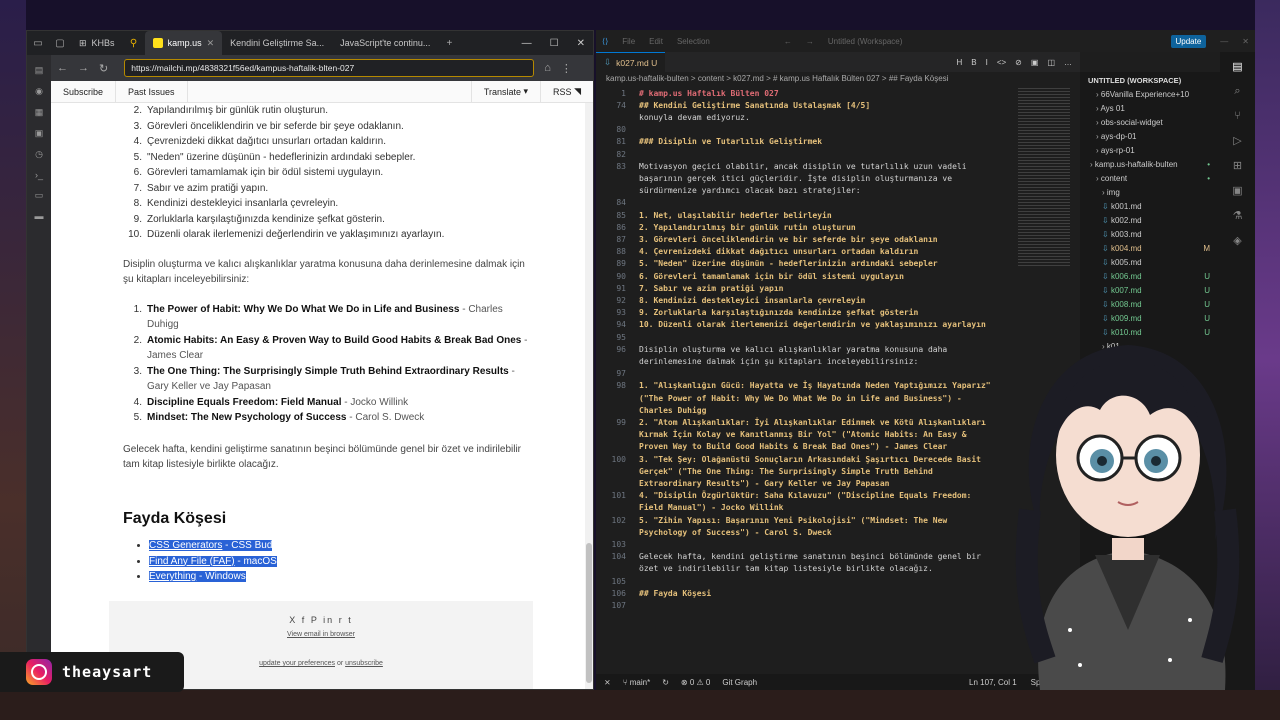  I want to click on sync-icon: ↻, so click(665, 682).